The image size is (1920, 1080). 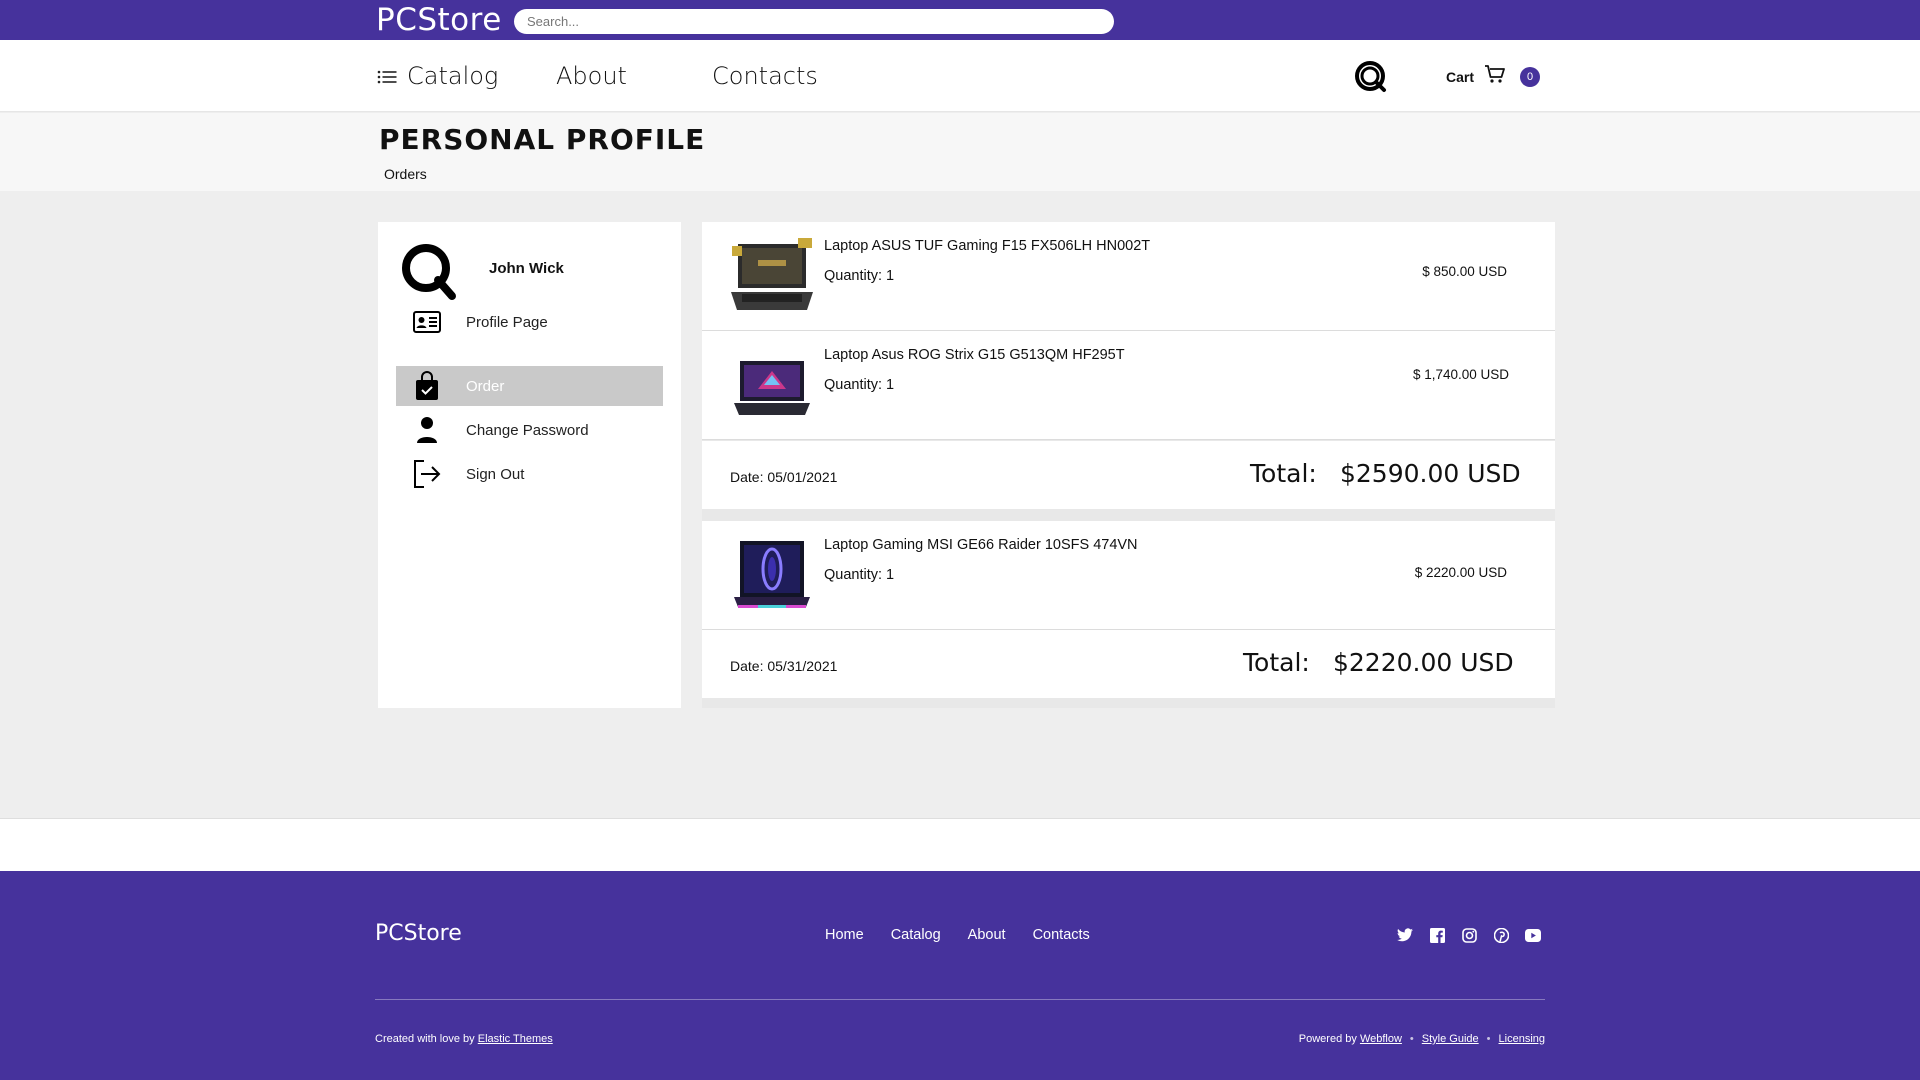 I want to click on cart-icon, so click(x=1495, y=76).